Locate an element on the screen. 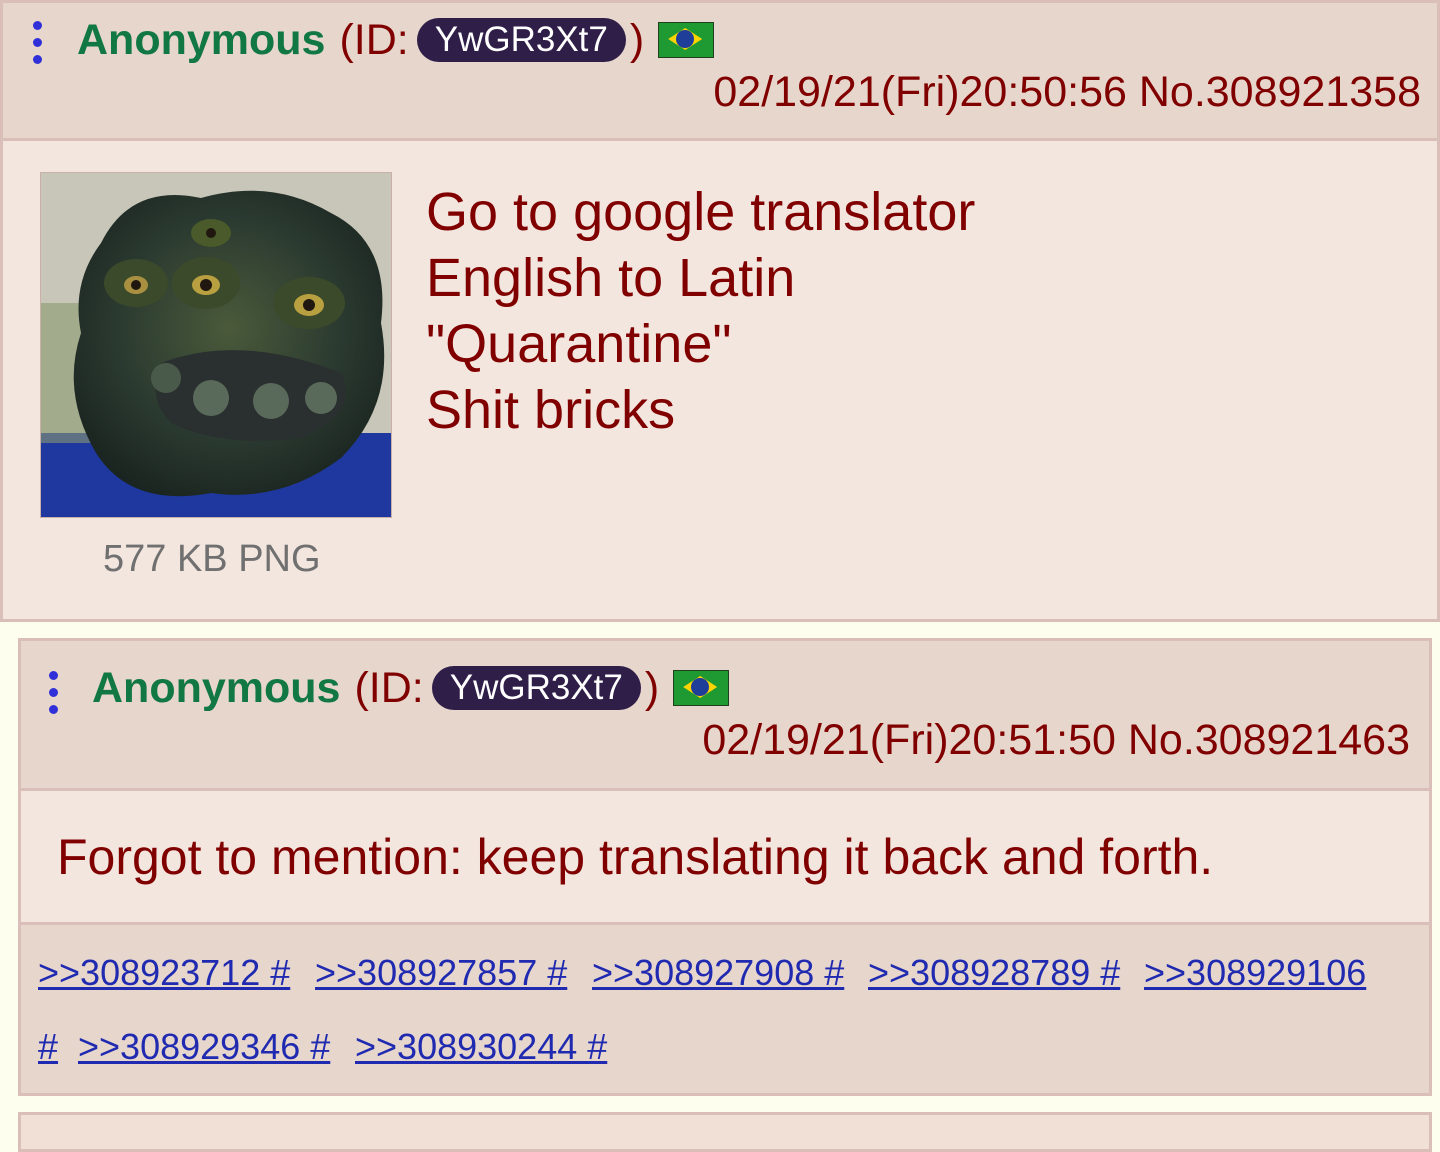 The width and height of the screenshot is (1440, 1152). post-text-line: Go to google translator is located at coordinates (701, 212).